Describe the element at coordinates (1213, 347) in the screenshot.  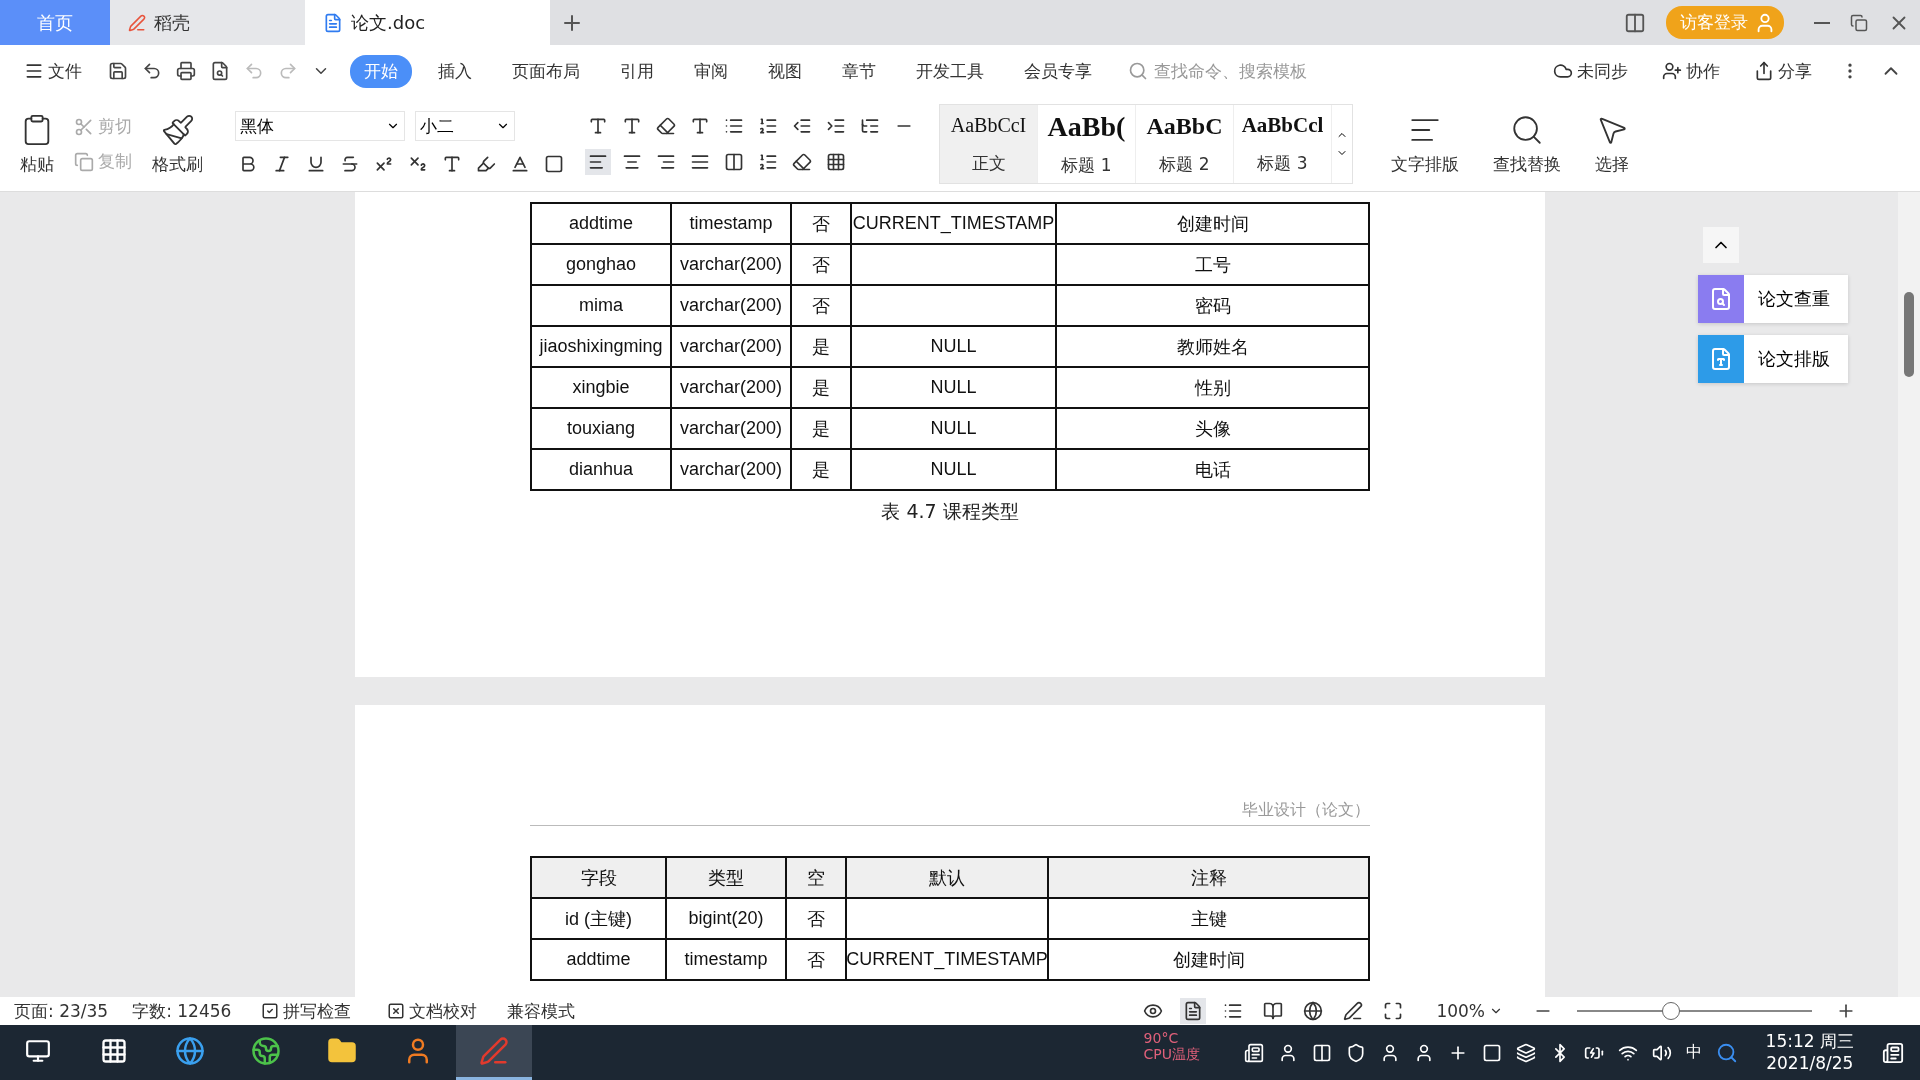
I see `table-cell: 教师姓名` at that location.